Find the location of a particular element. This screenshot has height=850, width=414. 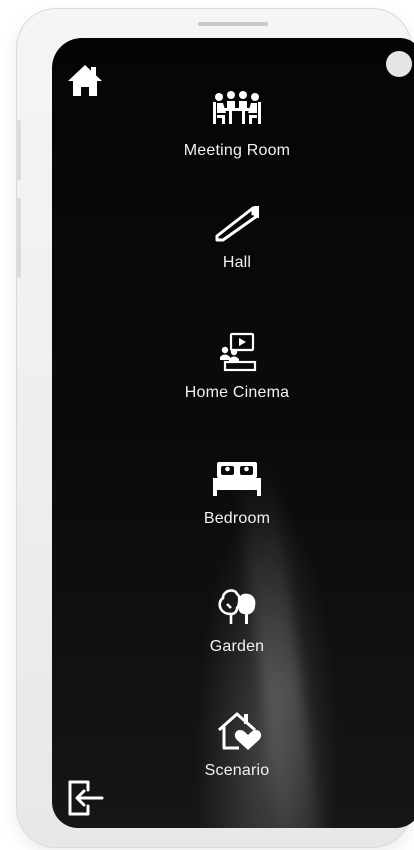

side-button-lower is located at coordinates (18, 238).